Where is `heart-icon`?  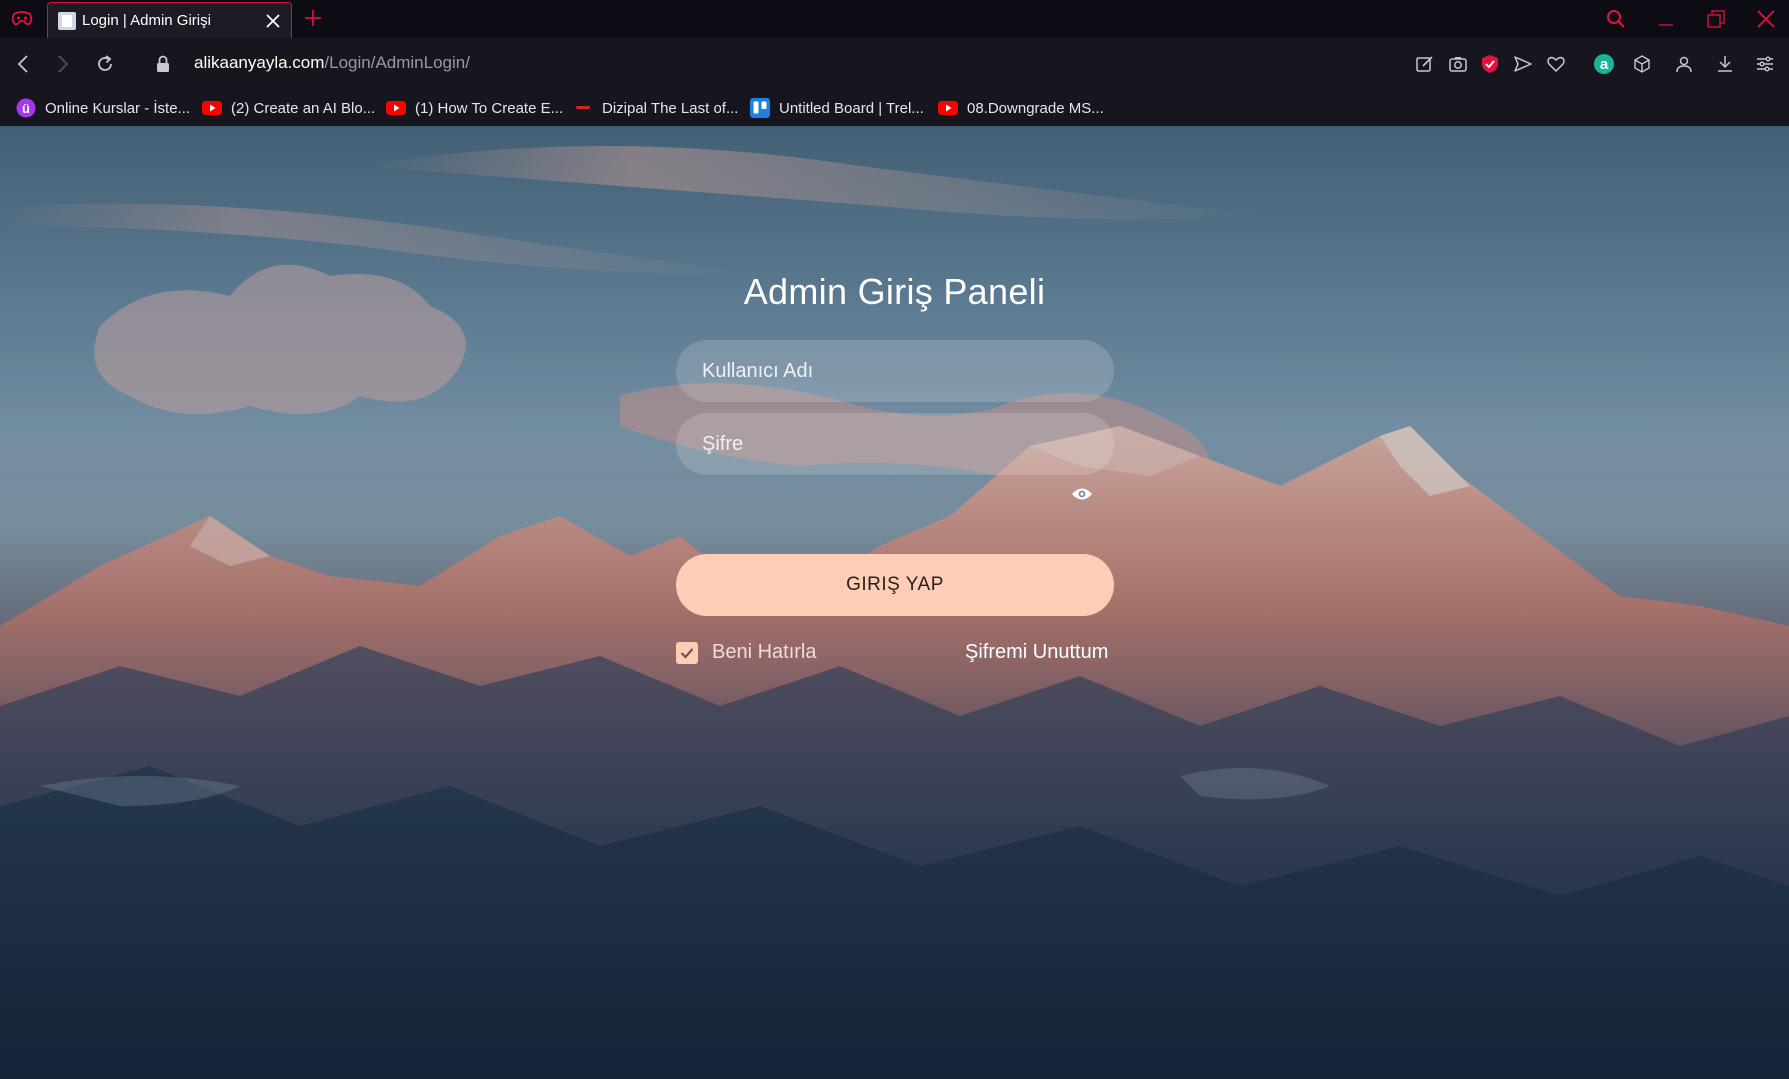 heart-icon is located at coordinates (1556, 64).